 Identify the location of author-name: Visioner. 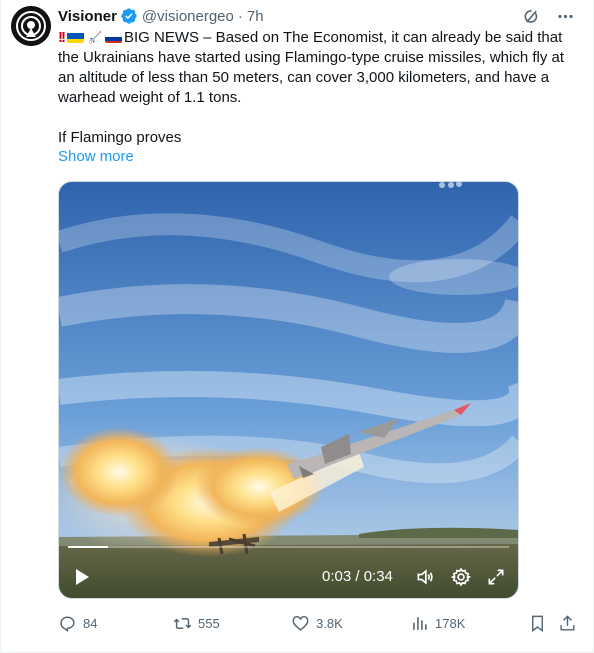
(87, 16).